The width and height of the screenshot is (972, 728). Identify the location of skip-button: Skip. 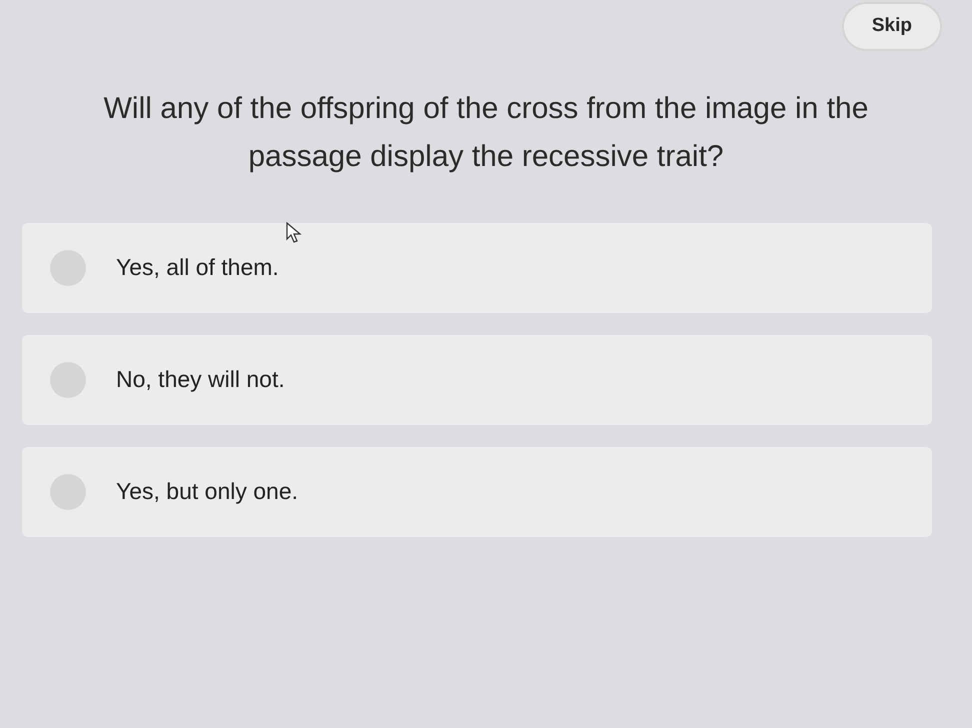
(892, 26).